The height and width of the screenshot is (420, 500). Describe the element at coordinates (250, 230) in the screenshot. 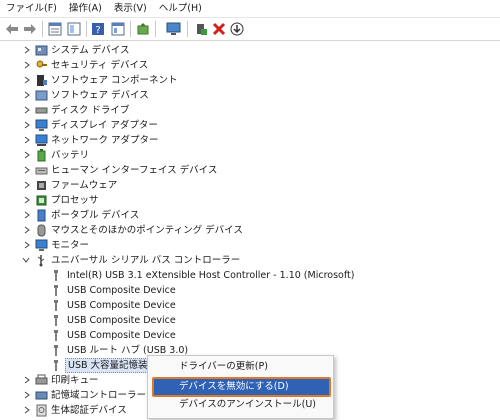

I see `category-row-mouse: マウスとそのほかのポインティング デバイス` at that location.